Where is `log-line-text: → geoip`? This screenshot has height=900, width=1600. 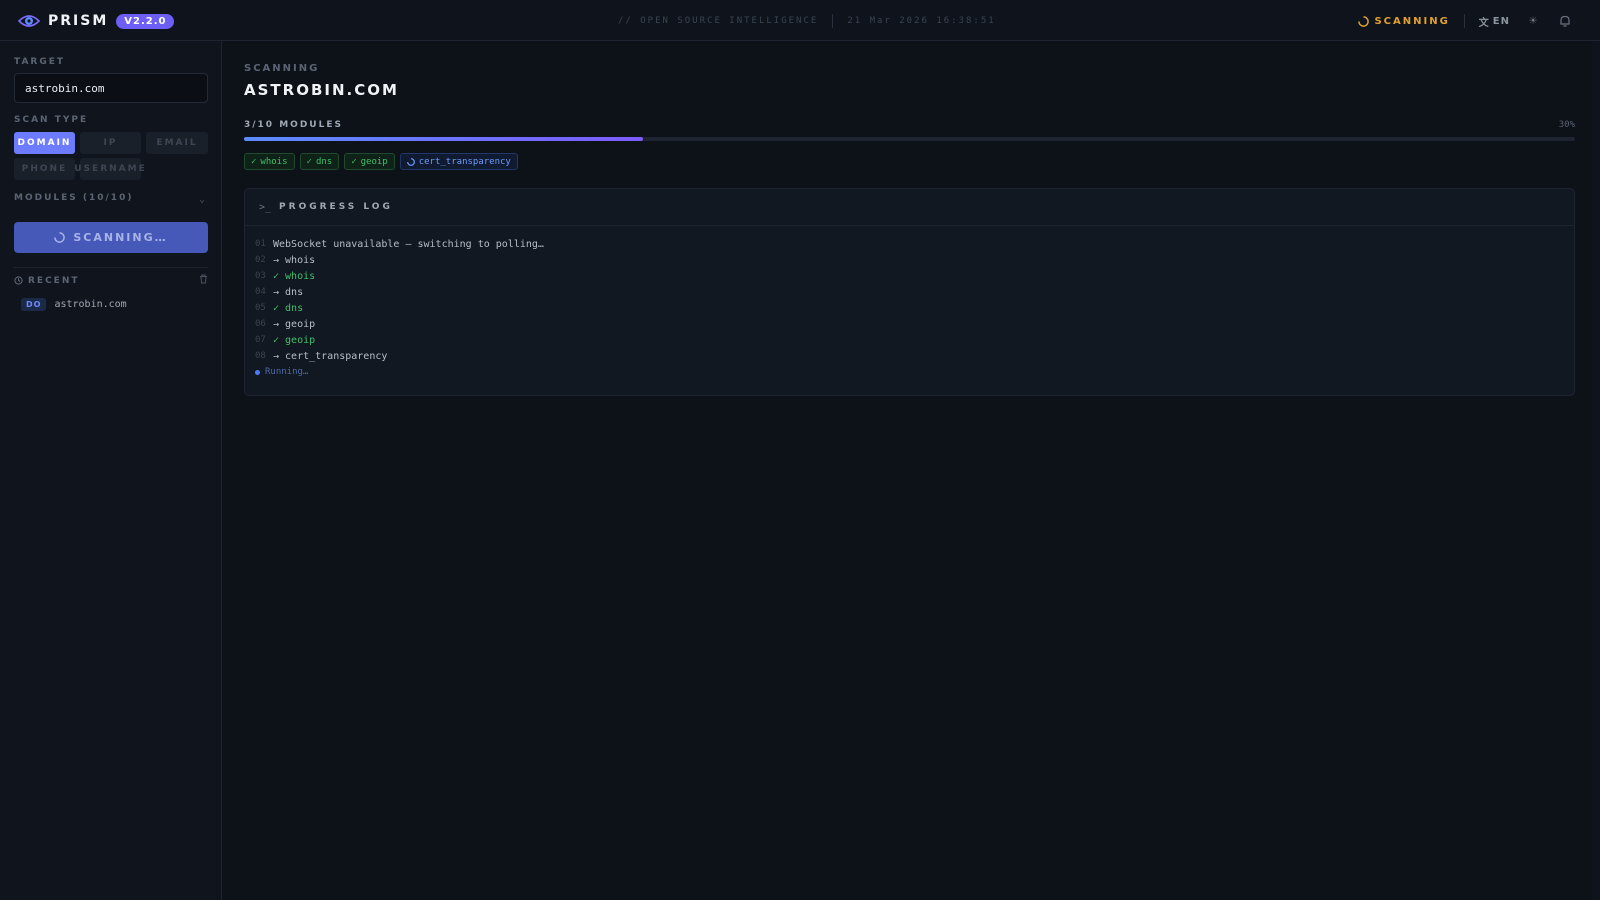
log-line-text: → geoip is located at coordinates (294, 324).